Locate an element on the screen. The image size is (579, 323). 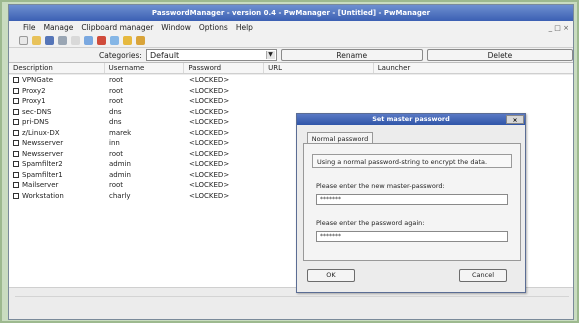
column-username: Username is located at coordinates (145, 68).